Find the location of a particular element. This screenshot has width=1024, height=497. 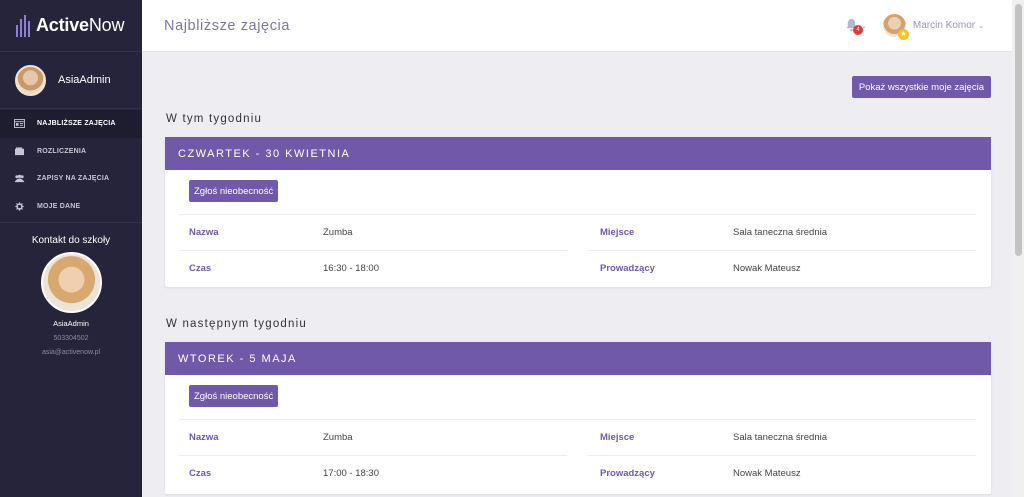

calendar-icon is located at coordinates (19, 124).